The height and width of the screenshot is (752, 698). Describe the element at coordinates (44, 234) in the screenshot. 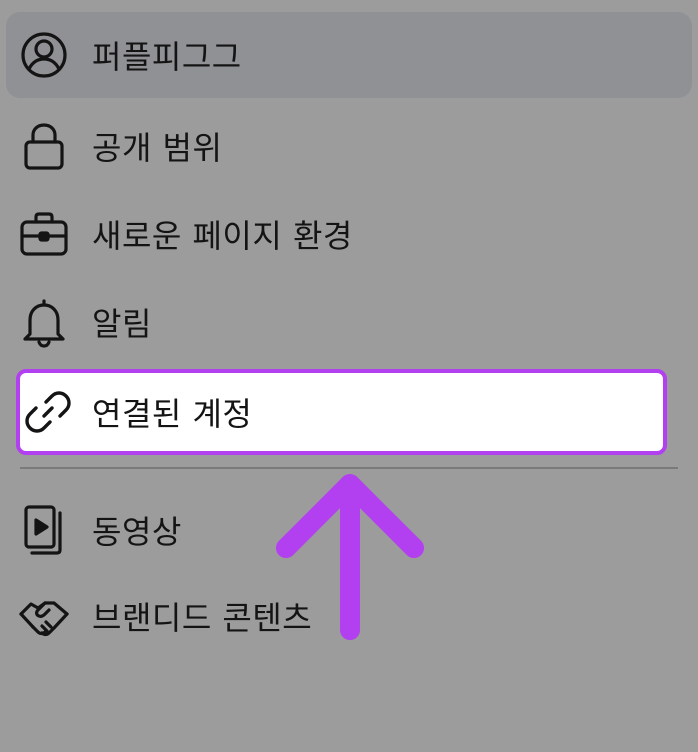

I see `briefcase-icon` at that location.